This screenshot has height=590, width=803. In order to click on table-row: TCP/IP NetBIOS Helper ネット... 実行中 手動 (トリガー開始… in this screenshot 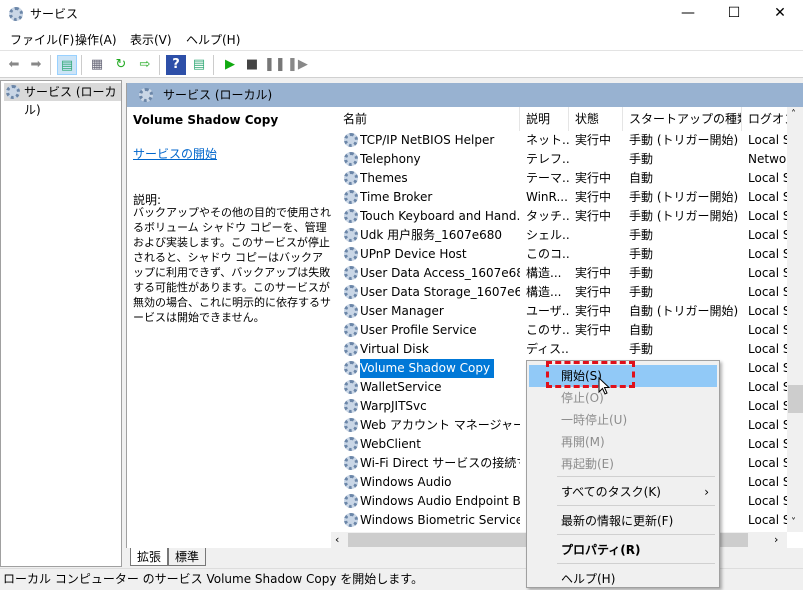, I will do `click(561, 140)`.